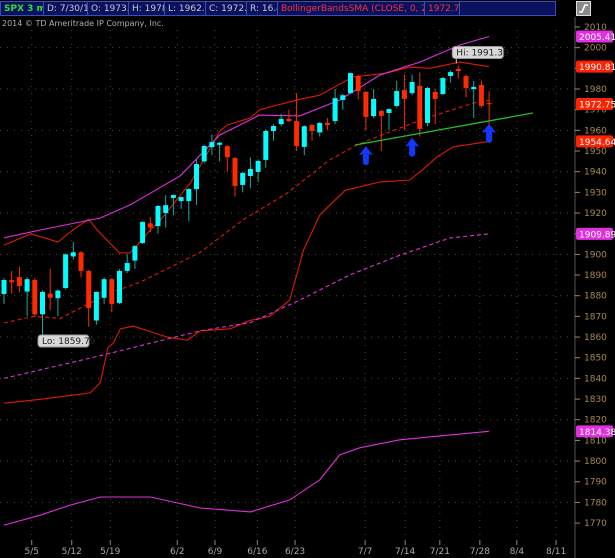  Describe the element at coordinates (597, 105) in the screenshot. I see `price-label: 1972.75` at that location.